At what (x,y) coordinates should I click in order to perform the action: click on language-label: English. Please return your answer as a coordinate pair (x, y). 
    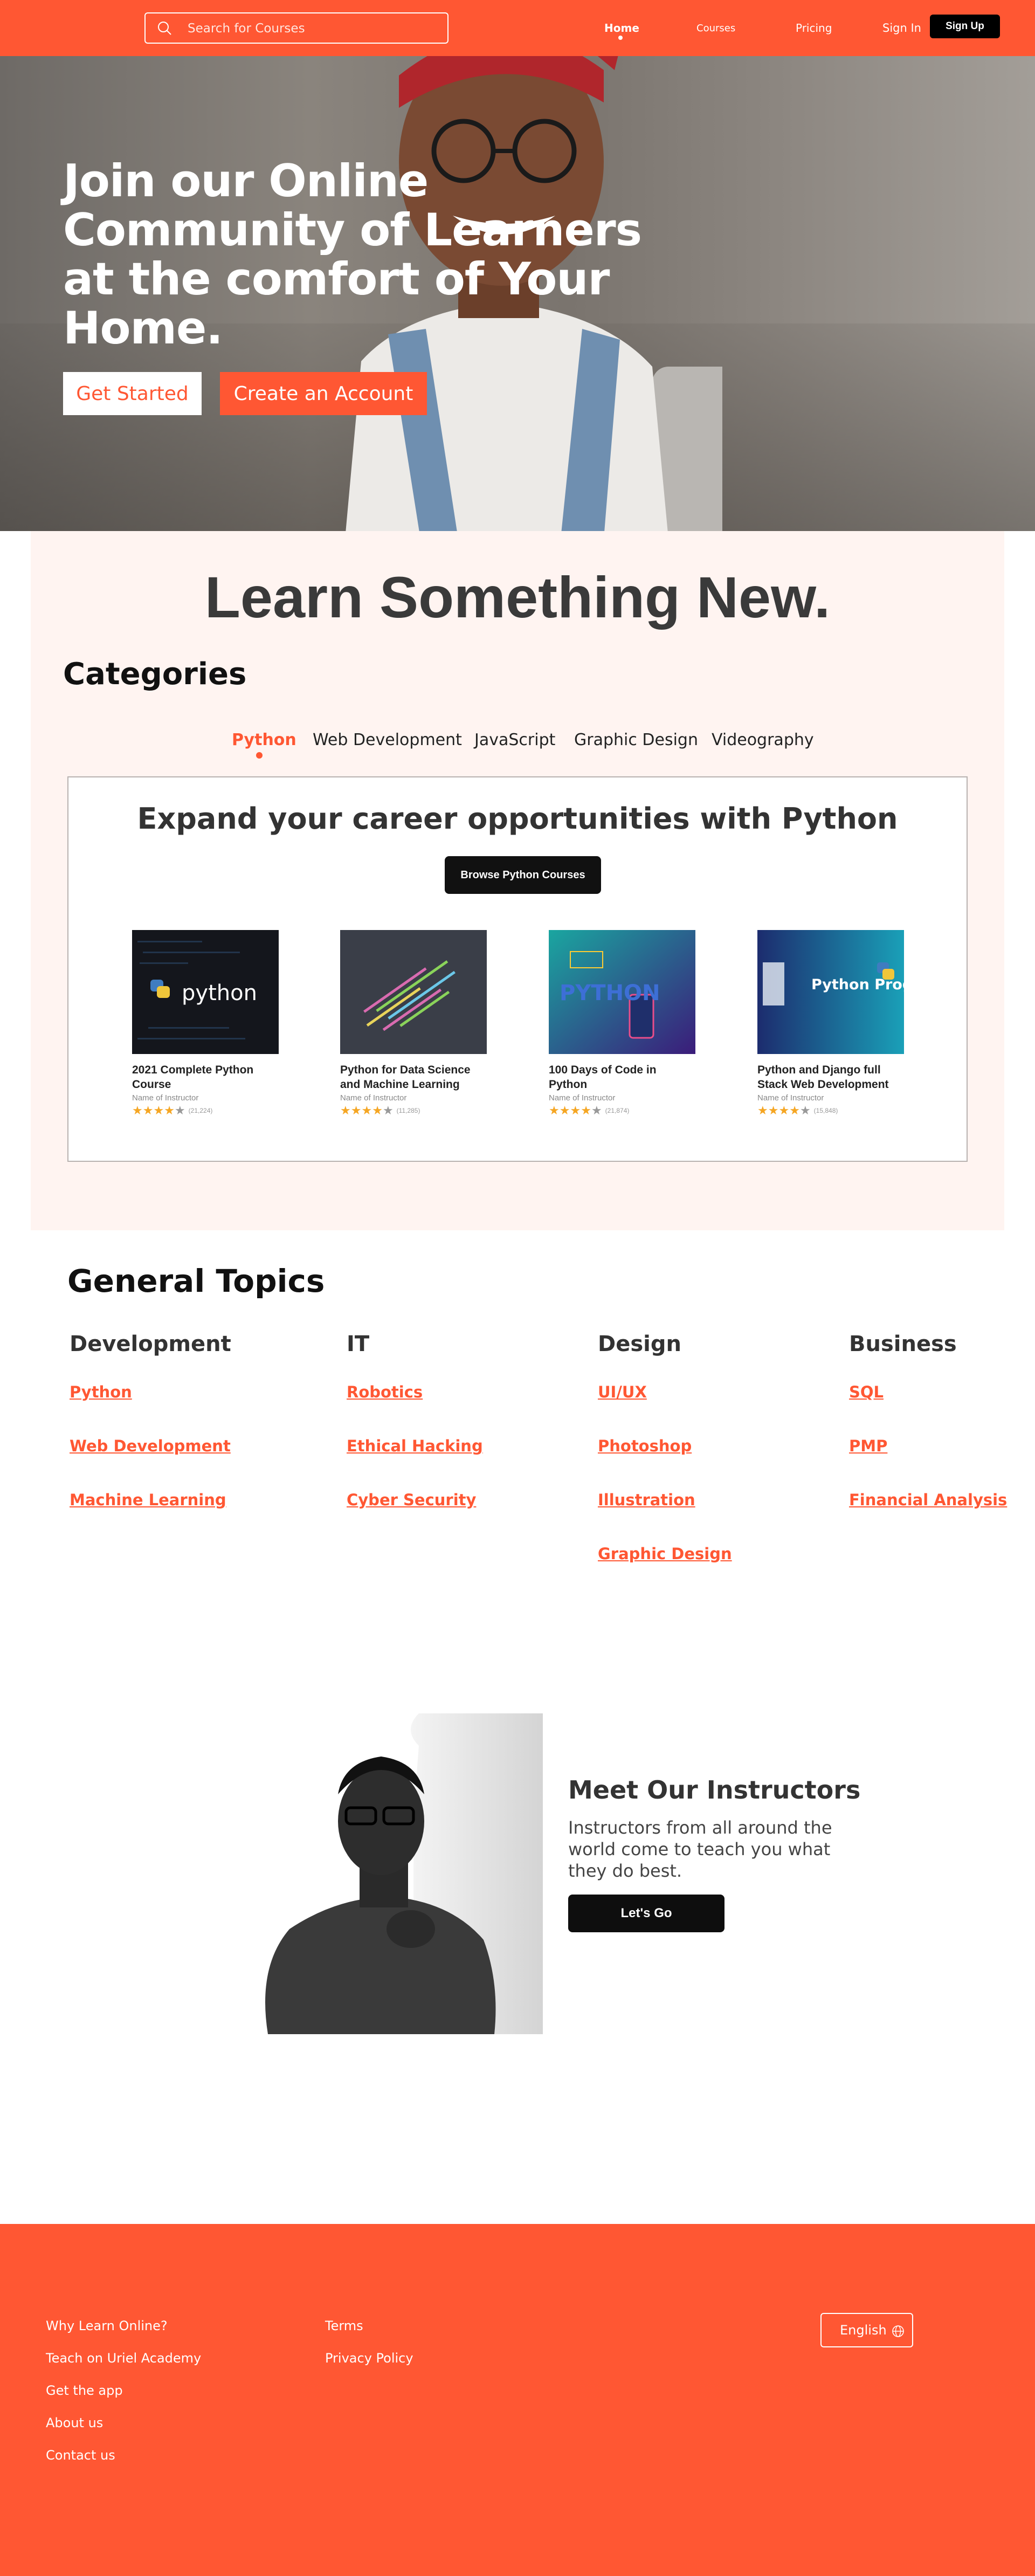
    Looking at the image, I should click on (864, 2330).